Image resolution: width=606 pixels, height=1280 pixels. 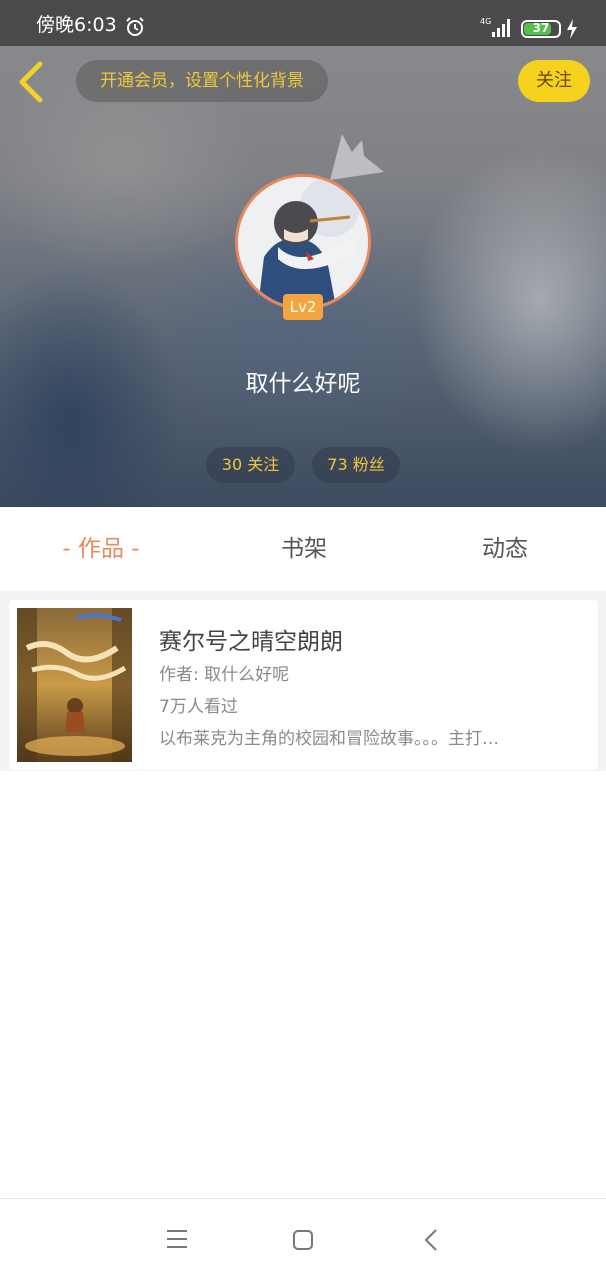 I want to click on book-author: 作者: 取什么好呢, so click(x=224, y=675).